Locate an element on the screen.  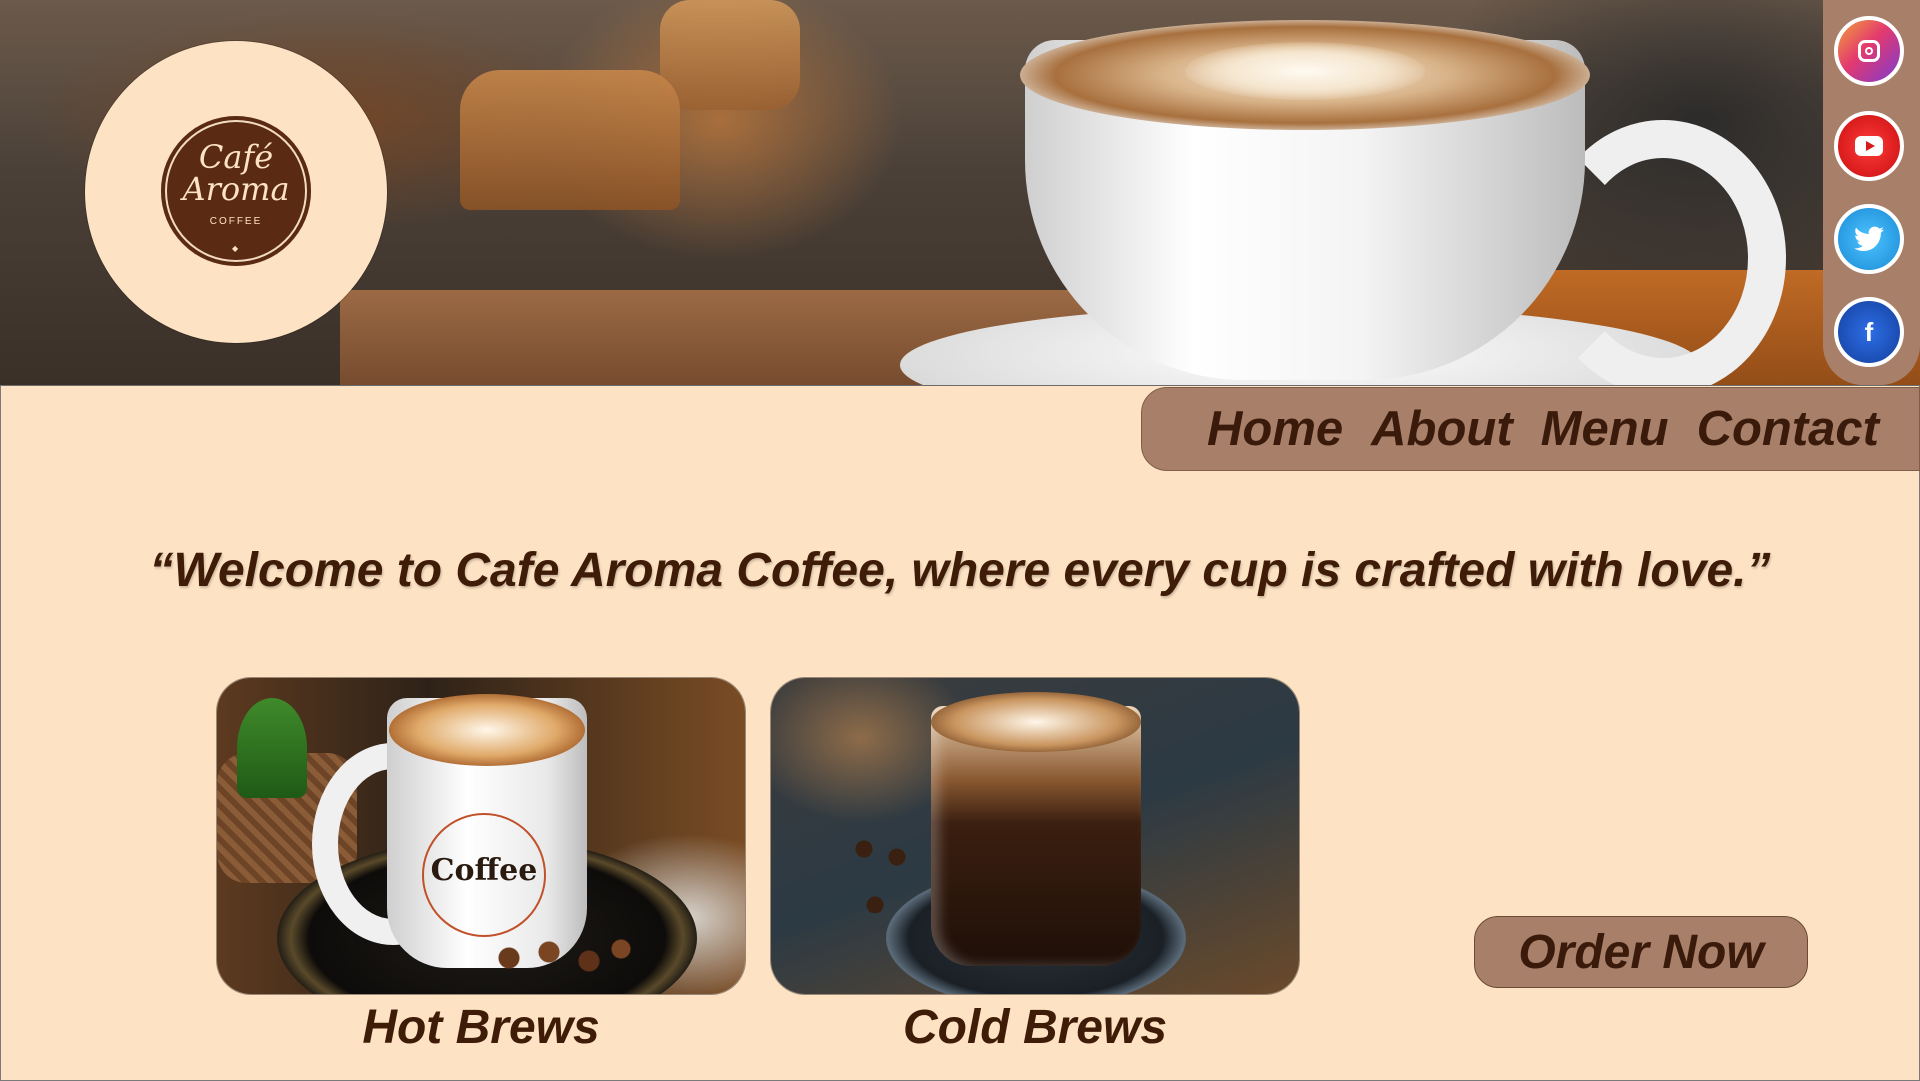
nav-contact: Contact is located at coordinates (1788, 429).